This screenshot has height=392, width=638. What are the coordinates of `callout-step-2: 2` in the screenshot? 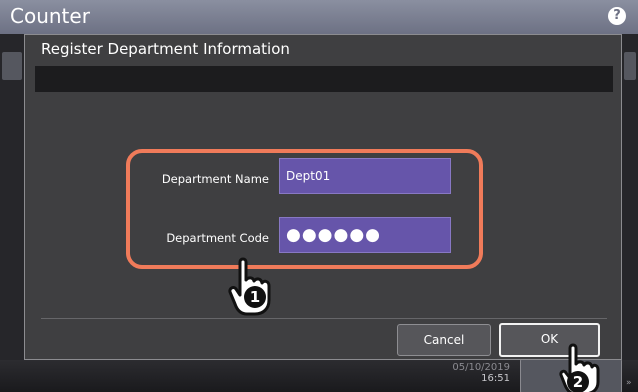 It's located at (578, 382).